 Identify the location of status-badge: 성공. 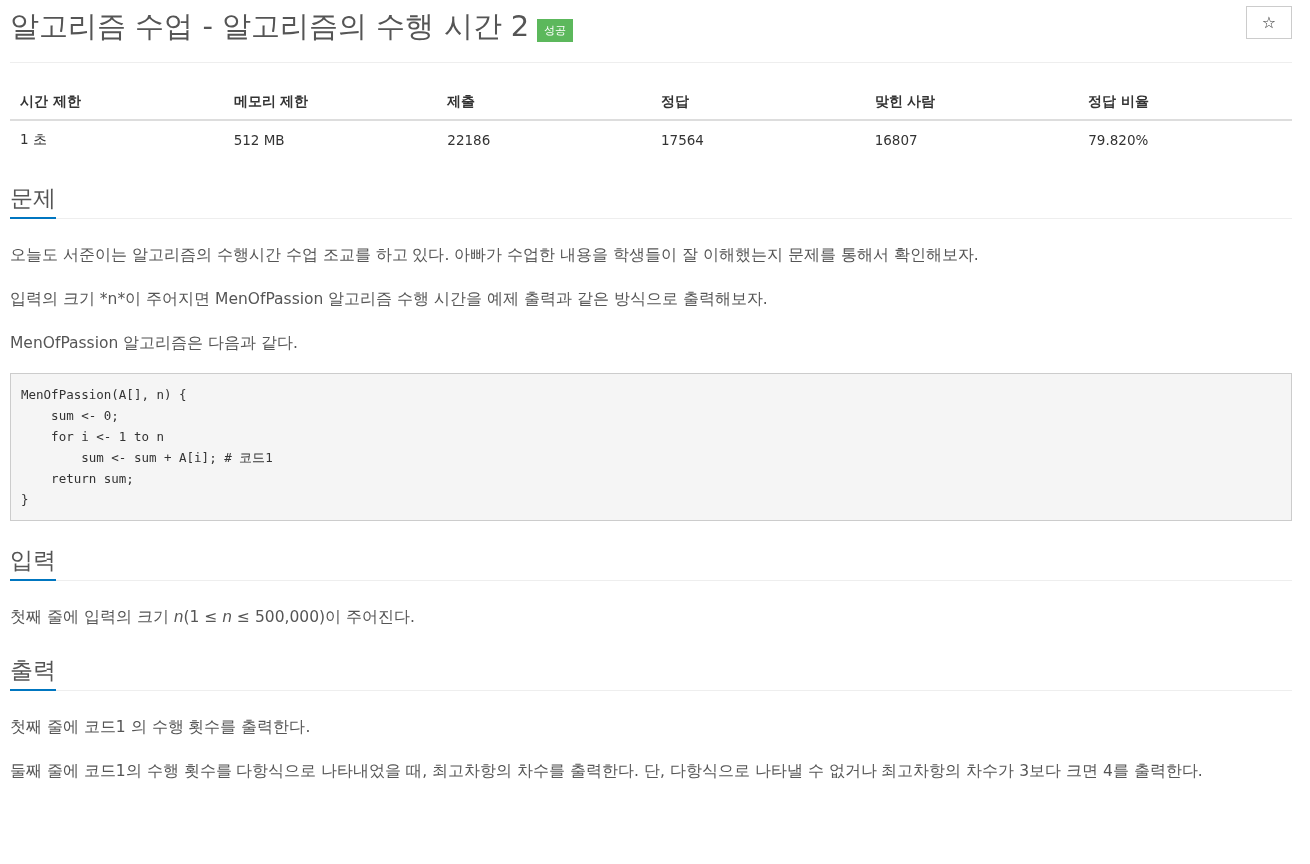
(555, 30).